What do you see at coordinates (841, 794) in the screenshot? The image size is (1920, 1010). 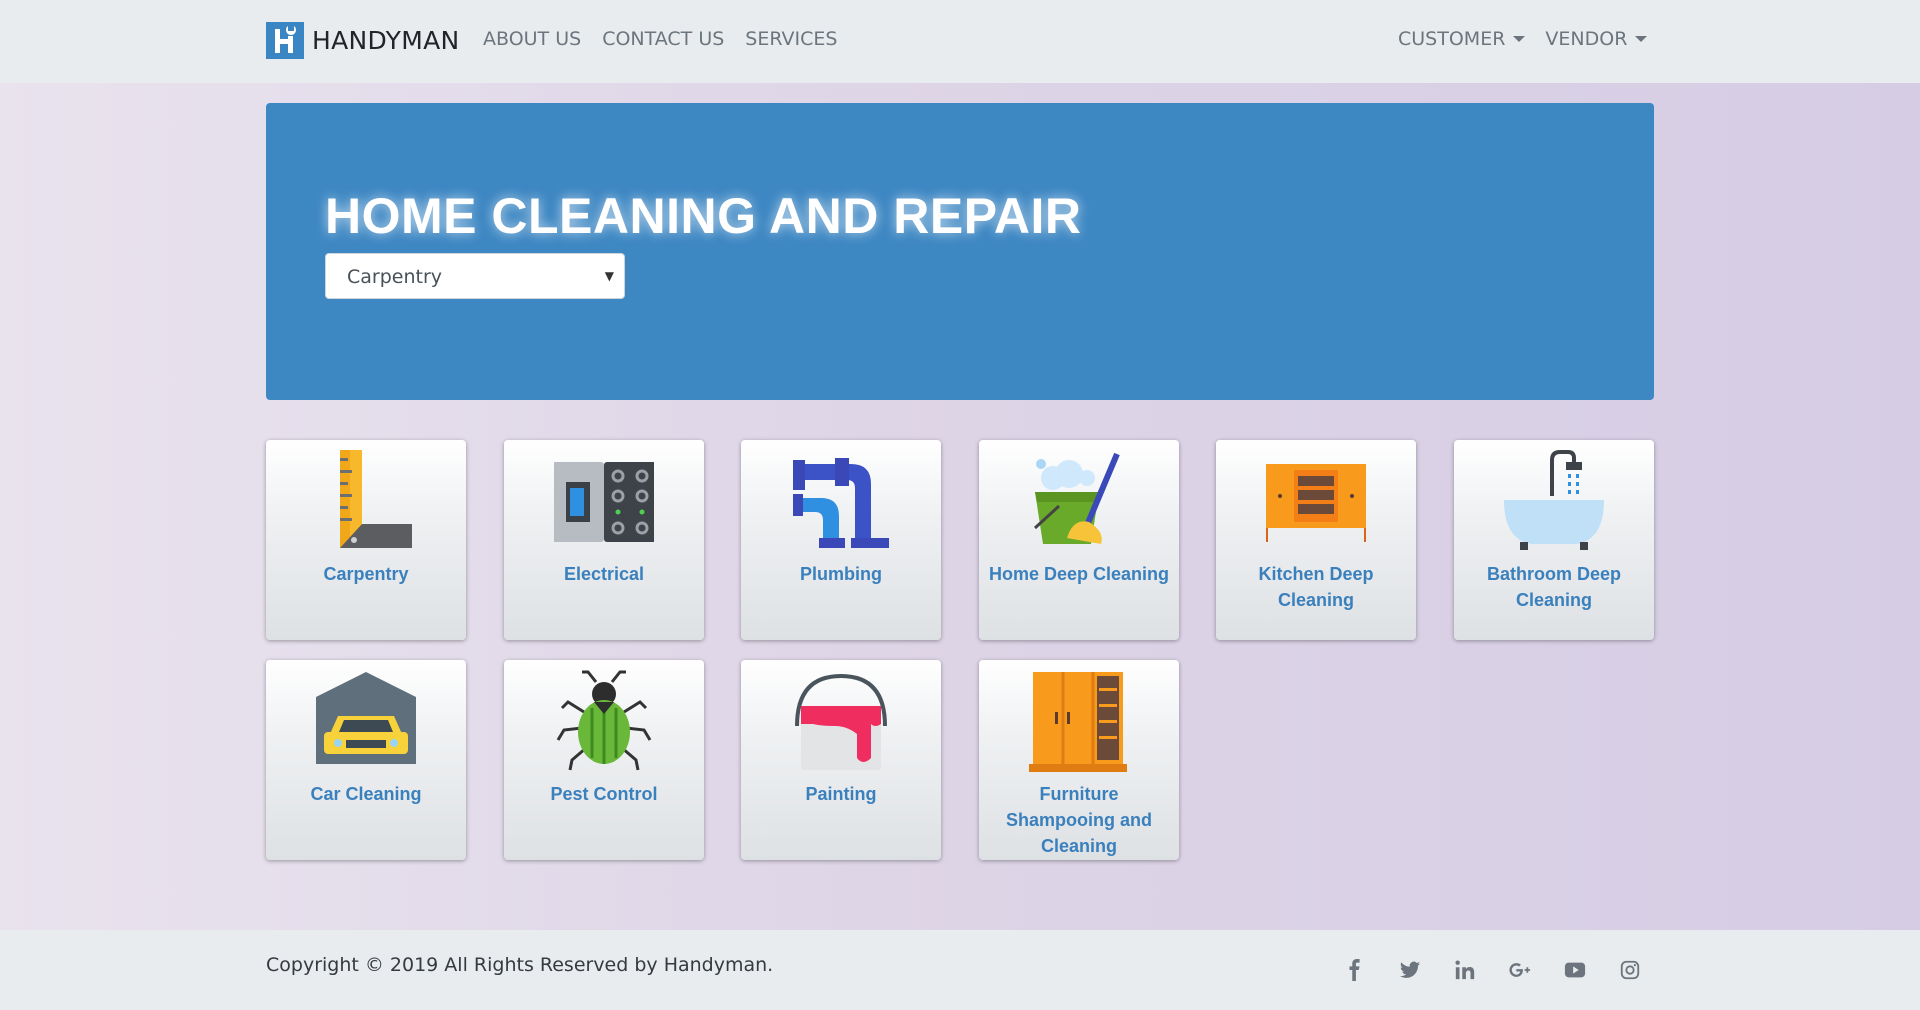 I see `service-card-label: Painting` at bounding box center [841, 794].